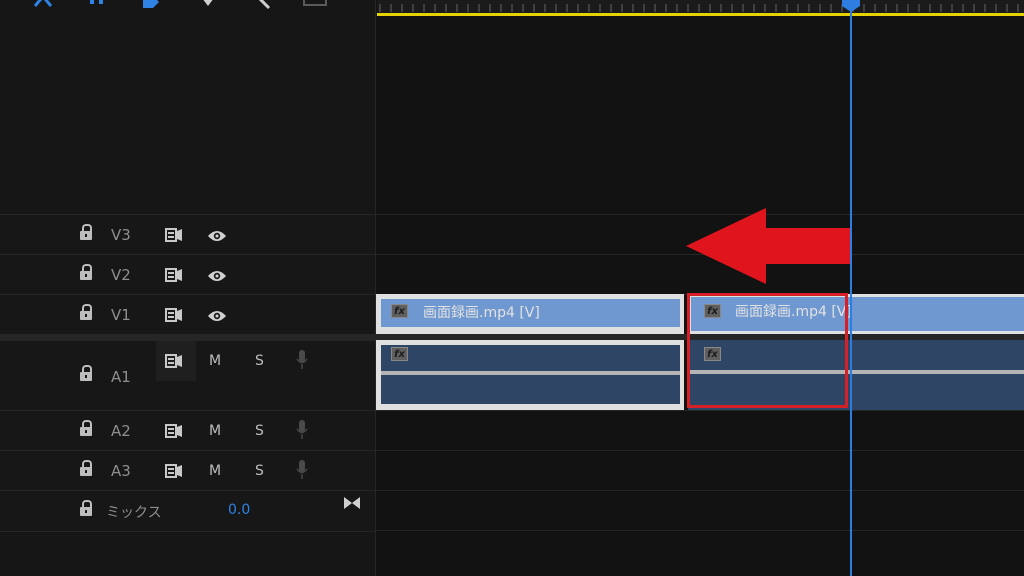 The height and width of the screenshot is (576, 1024). I want to click on track-name: A2, so click(121, 431).